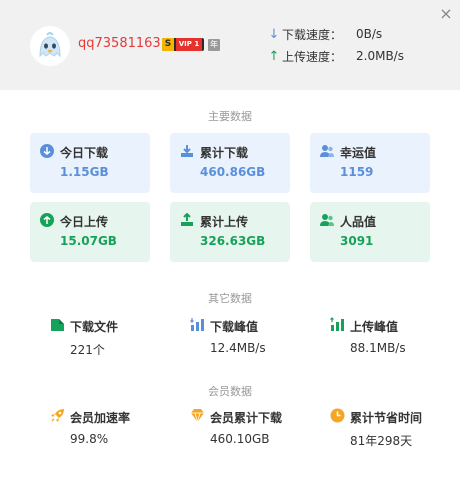 The image size is (460, 488). I want to click on card-total-upload: 累计上传 326.63GB, so click(230, 232).